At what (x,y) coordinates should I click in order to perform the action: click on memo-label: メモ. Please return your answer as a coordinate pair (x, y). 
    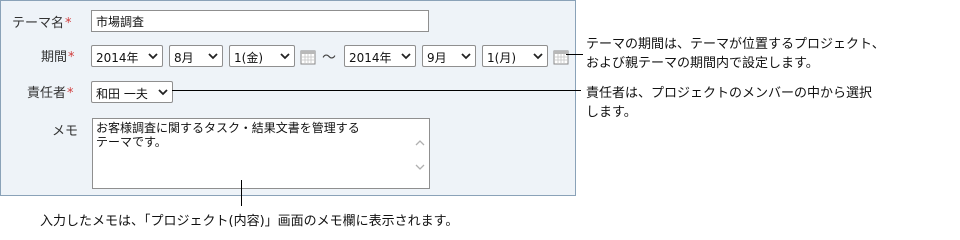
    Looking at the image, I should click on (65, 129).